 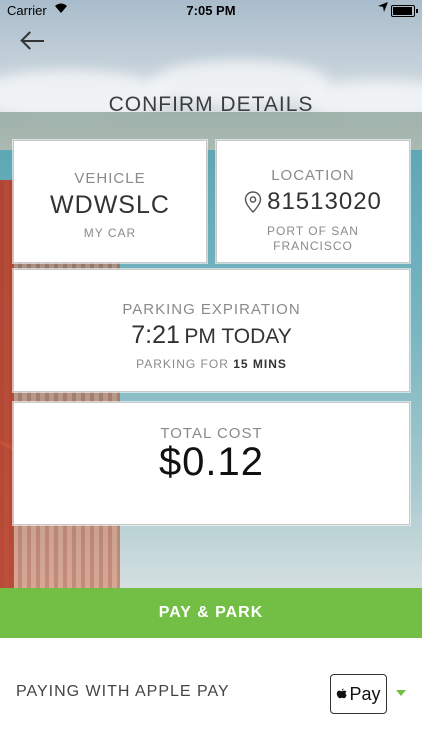 What do you see at coordinates (253, 202) in the screenshot?
I see `location-pin-icon` at bounding box center [253, 202].